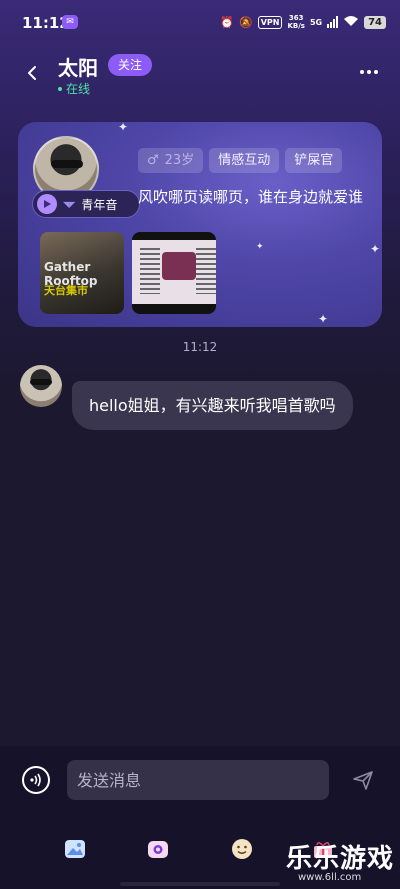 The width and height of the screenshot is (400, 889). I want to click on network-type: 5G, so click(316, 22).